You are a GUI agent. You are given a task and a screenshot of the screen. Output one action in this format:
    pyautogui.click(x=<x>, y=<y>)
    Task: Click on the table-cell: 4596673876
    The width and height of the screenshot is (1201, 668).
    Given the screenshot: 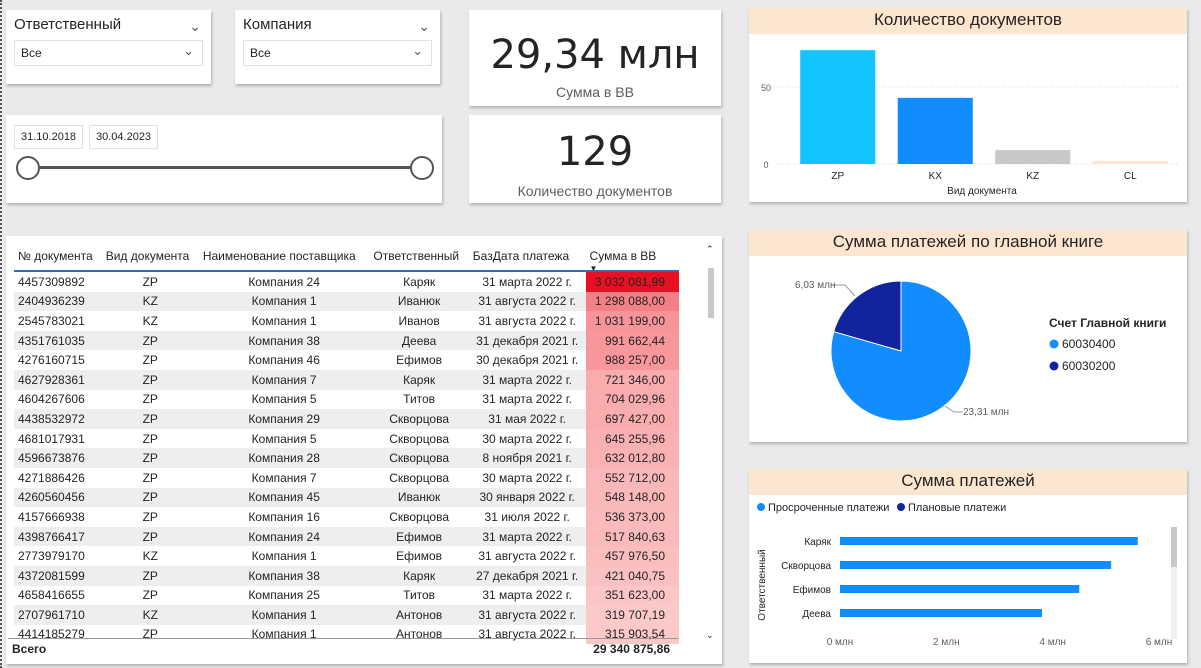 What is the action you would take?
    pyautogui.click(x=58, y=458)
    